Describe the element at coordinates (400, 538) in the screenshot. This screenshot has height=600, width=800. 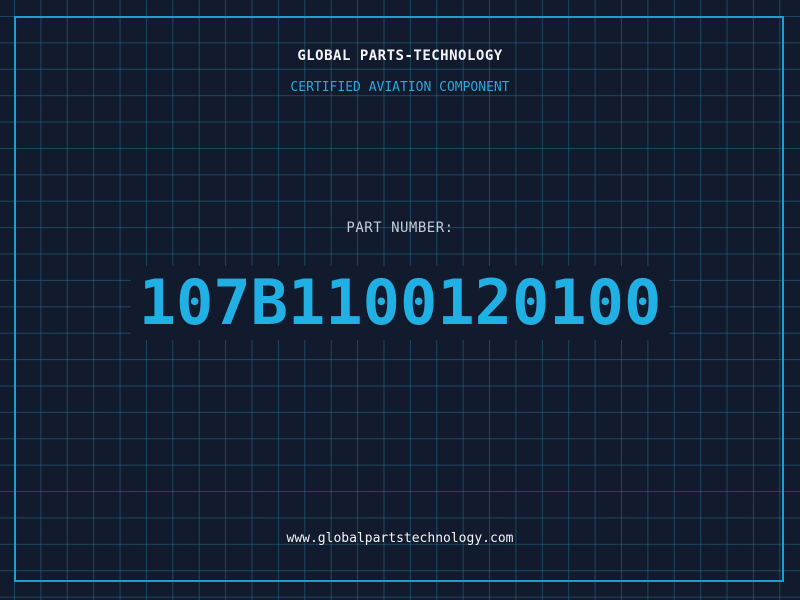
I see `website-url: www.globalpartstechnology.com` at that location.